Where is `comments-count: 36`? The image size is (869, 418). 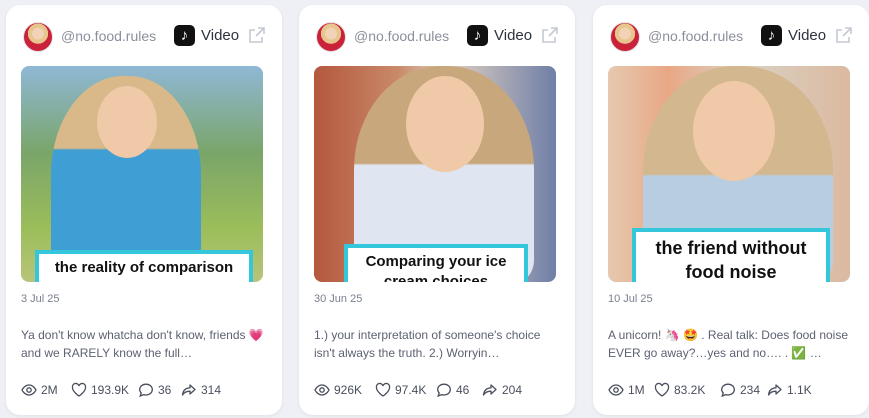
comments-count: 36 is located at coordinates (165, 390).